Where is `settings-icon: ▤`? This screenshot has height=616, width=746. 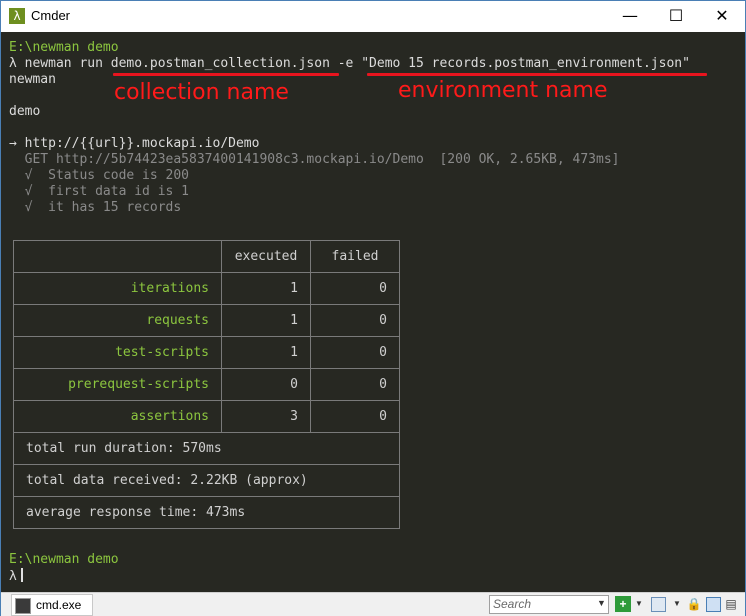 settings-icon: ▤ is located at coordinates (731, 604).